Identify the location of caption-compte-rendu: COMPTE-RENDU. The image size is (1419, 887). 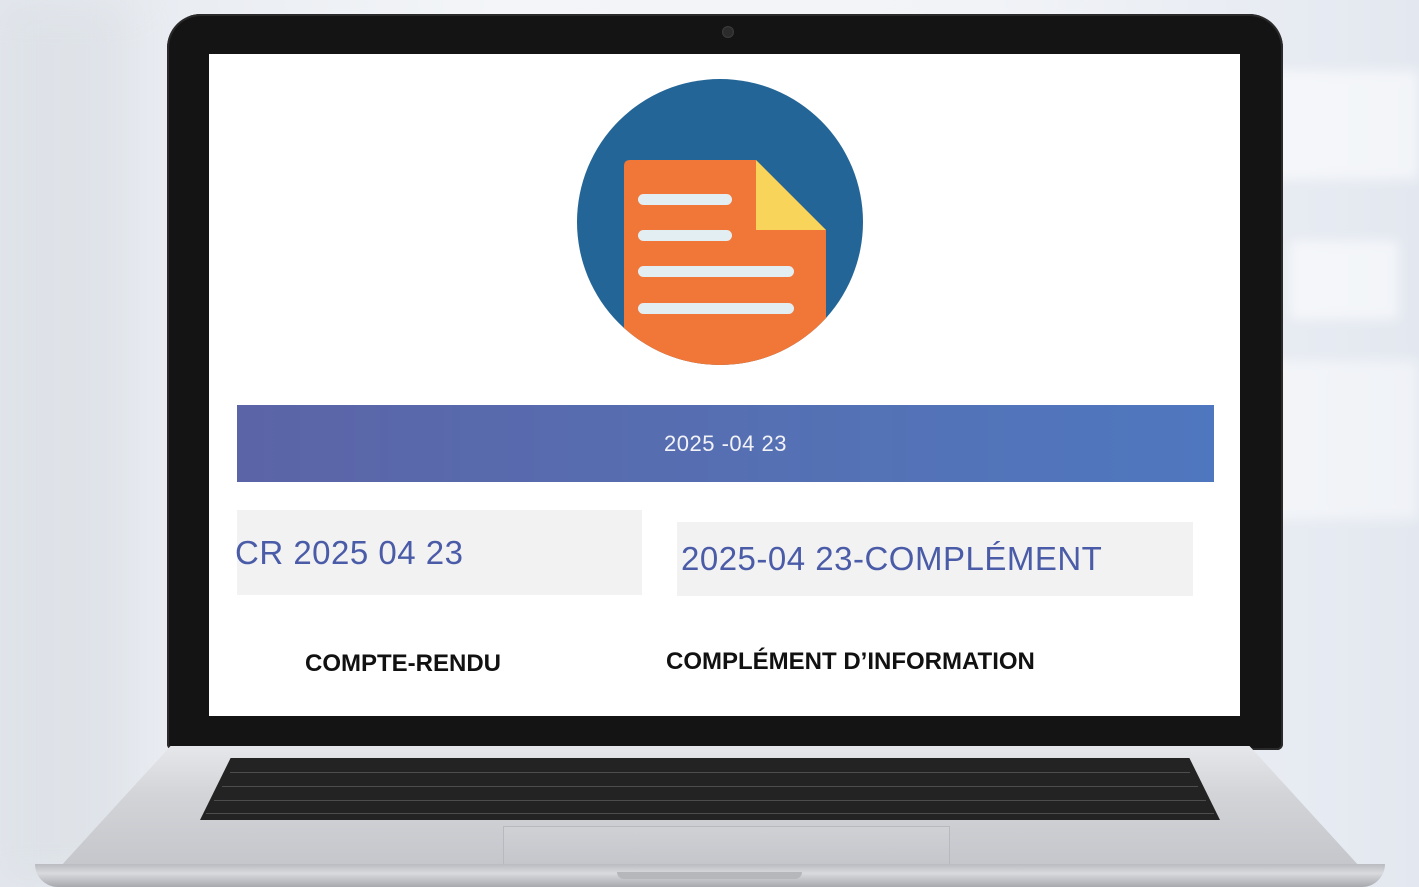
(403, 663).